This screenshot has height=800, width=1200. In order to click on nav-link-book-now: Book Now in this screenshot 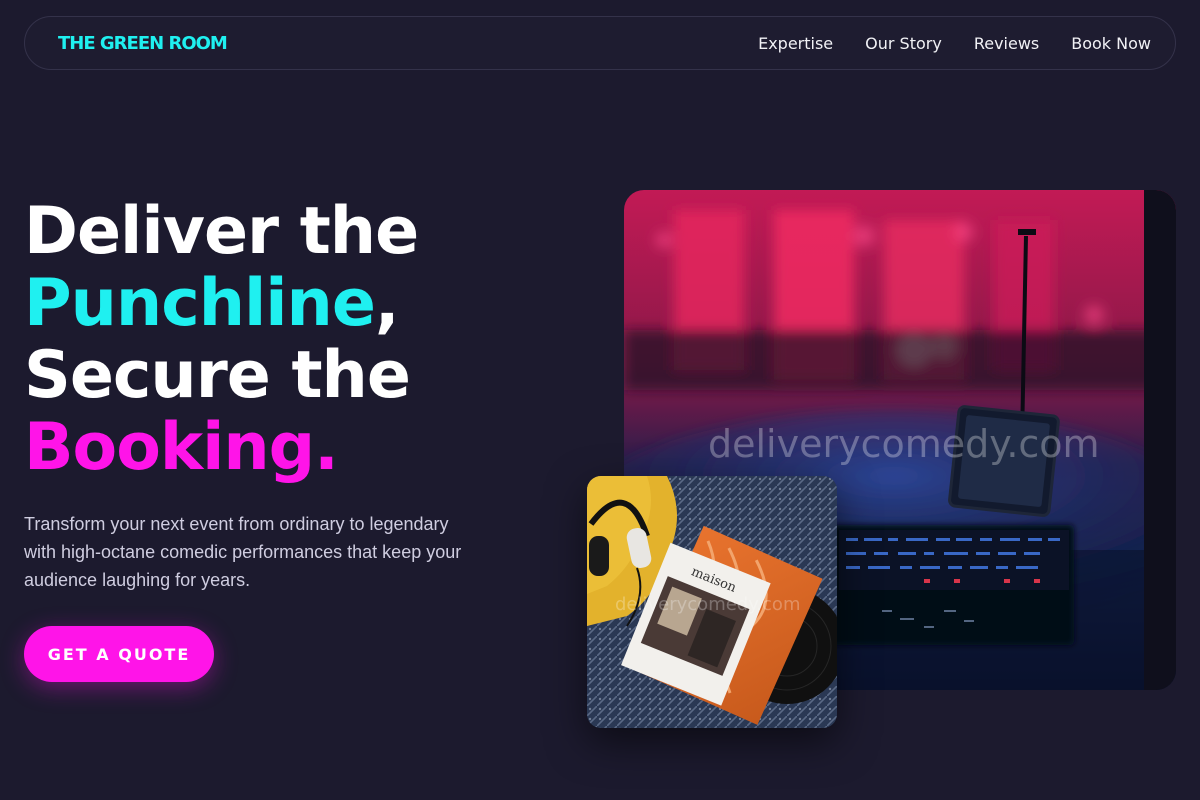, I will do `click(1111, 43)`.